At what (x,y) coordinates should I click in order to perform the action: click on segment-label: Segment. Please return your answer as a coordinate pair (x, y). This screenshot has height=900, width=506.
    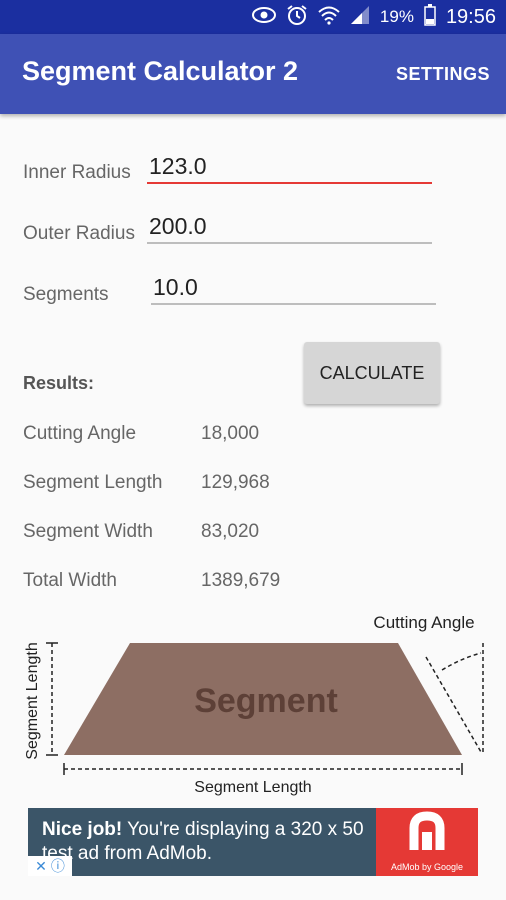
    Looking at the image, I should click on (266, 701).